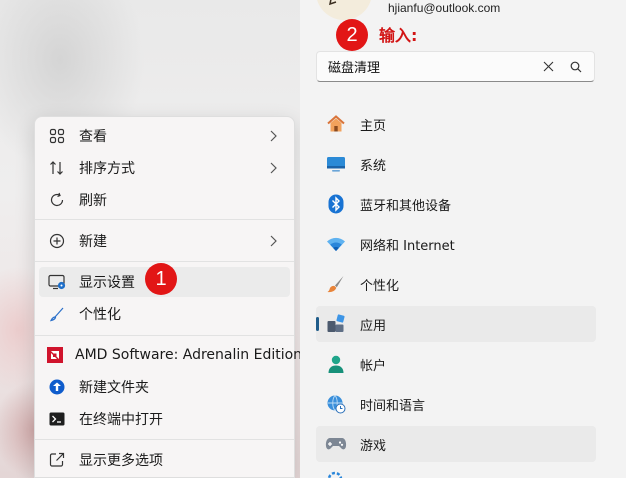  Describe the element at coordinates (336, 404) in the screenshot. I see `globe-clock-icon` at that location.